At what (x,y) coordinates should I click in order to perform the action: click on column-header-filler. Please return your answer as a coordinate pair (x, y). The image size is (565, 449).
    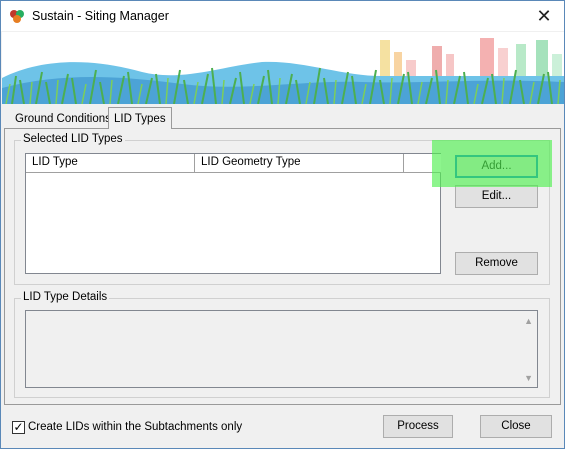
    Looking at the image, I should click on (422, 163).